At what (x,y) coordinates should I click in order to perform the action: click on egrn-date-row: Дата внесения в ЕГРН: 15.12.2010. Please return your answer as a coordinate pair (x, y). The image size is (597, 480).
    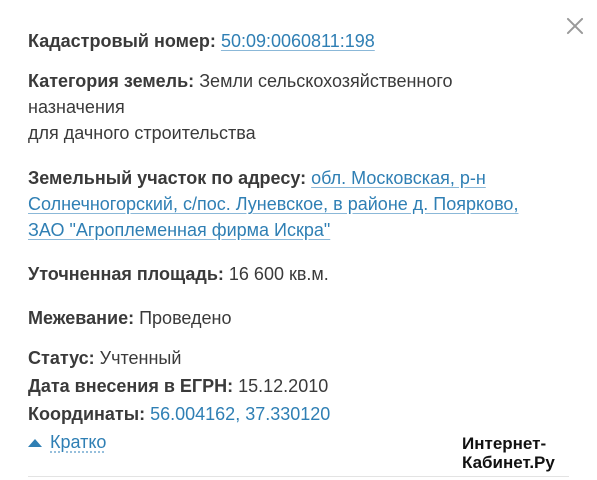
    Looking at the image, I should click on (178, 386).